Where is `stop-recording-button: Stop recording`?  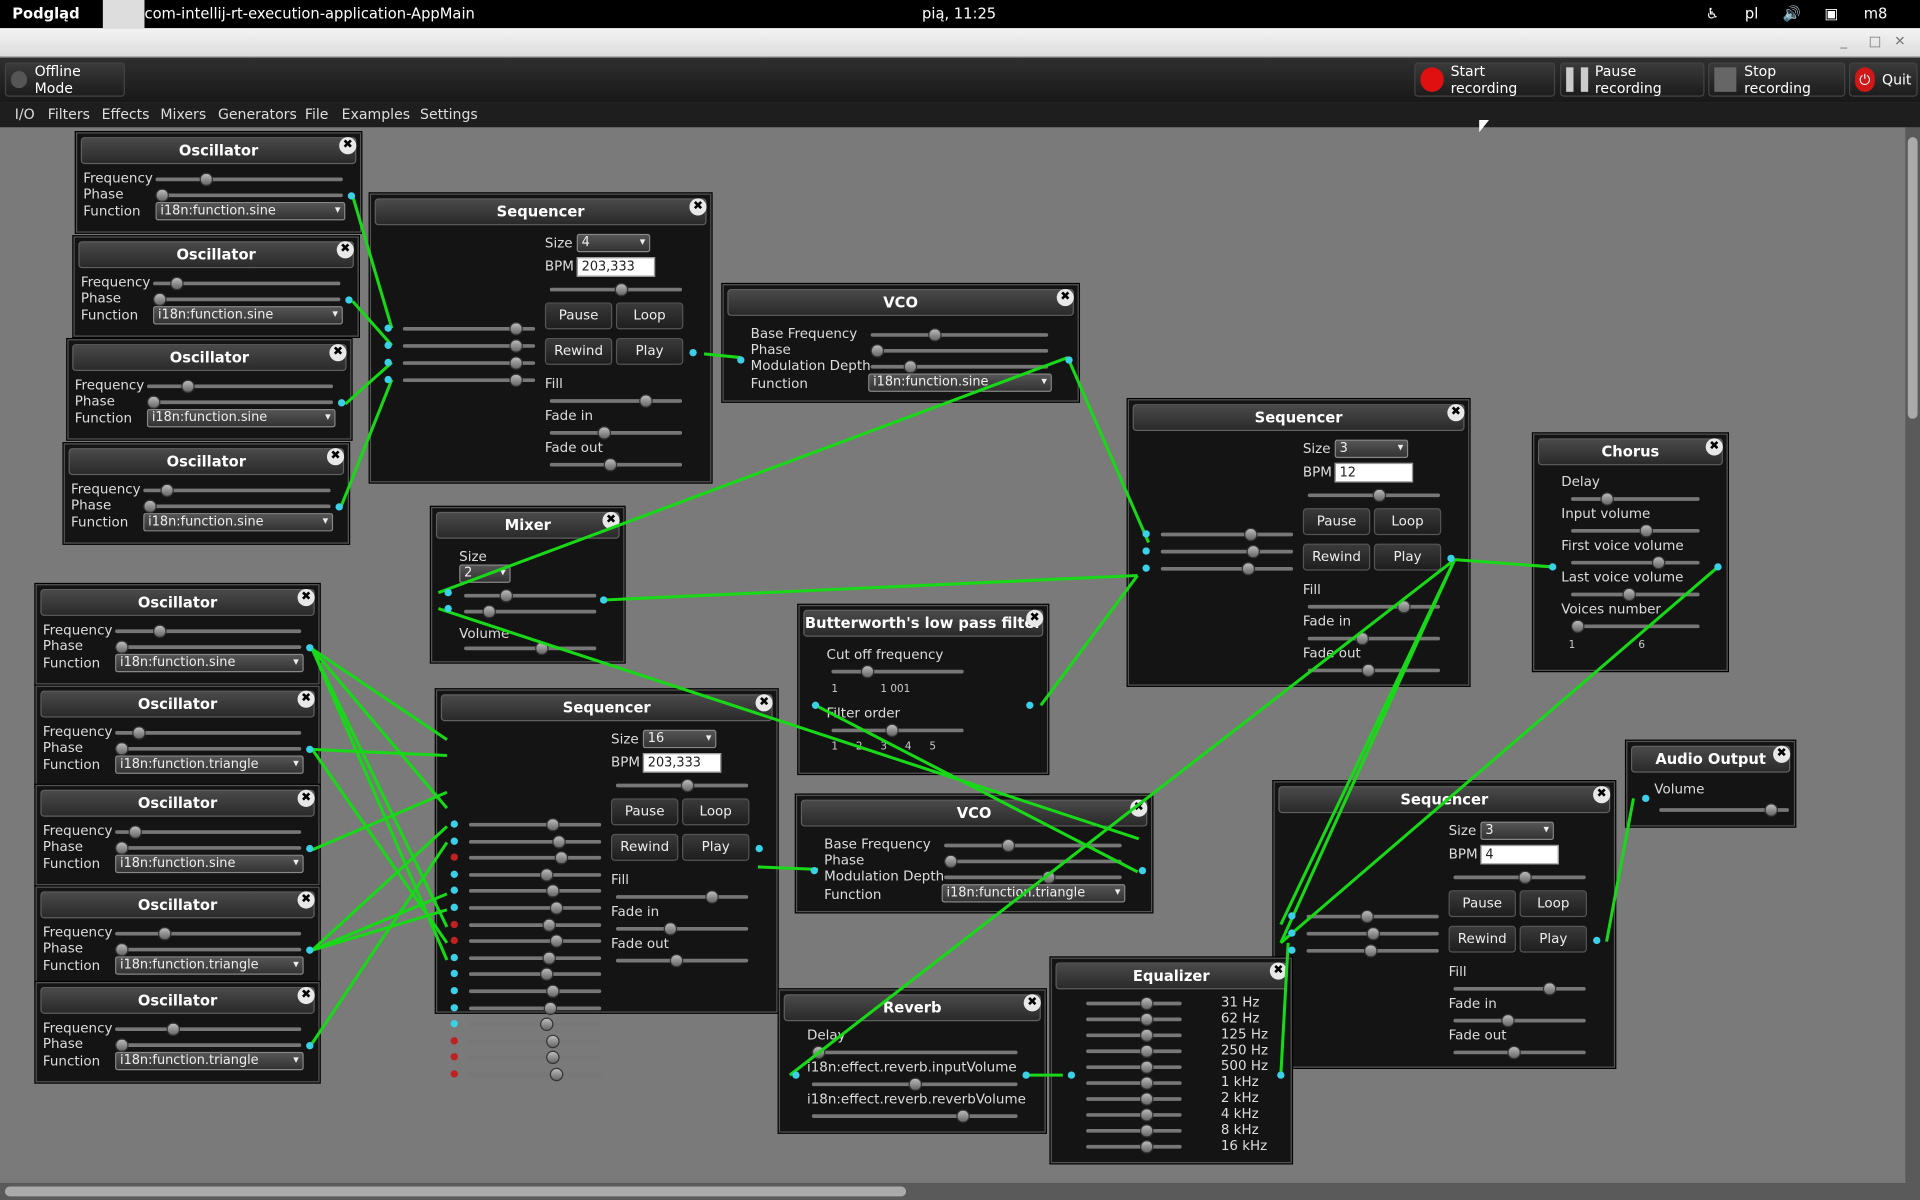
stop-recording-button: Stop recording is located at coordinates (1777, 79).